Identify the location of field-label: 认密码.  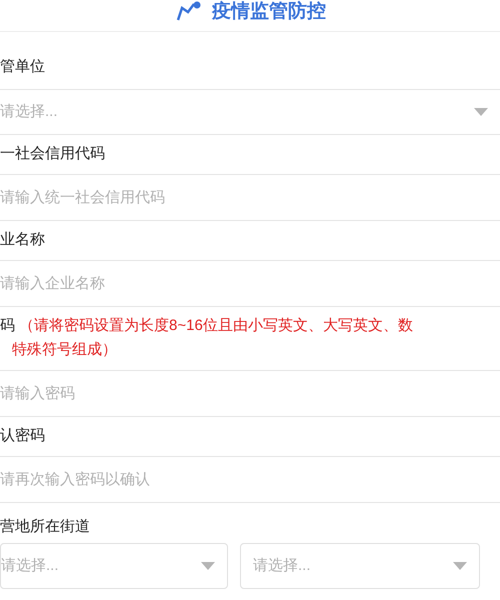
(22, 435).